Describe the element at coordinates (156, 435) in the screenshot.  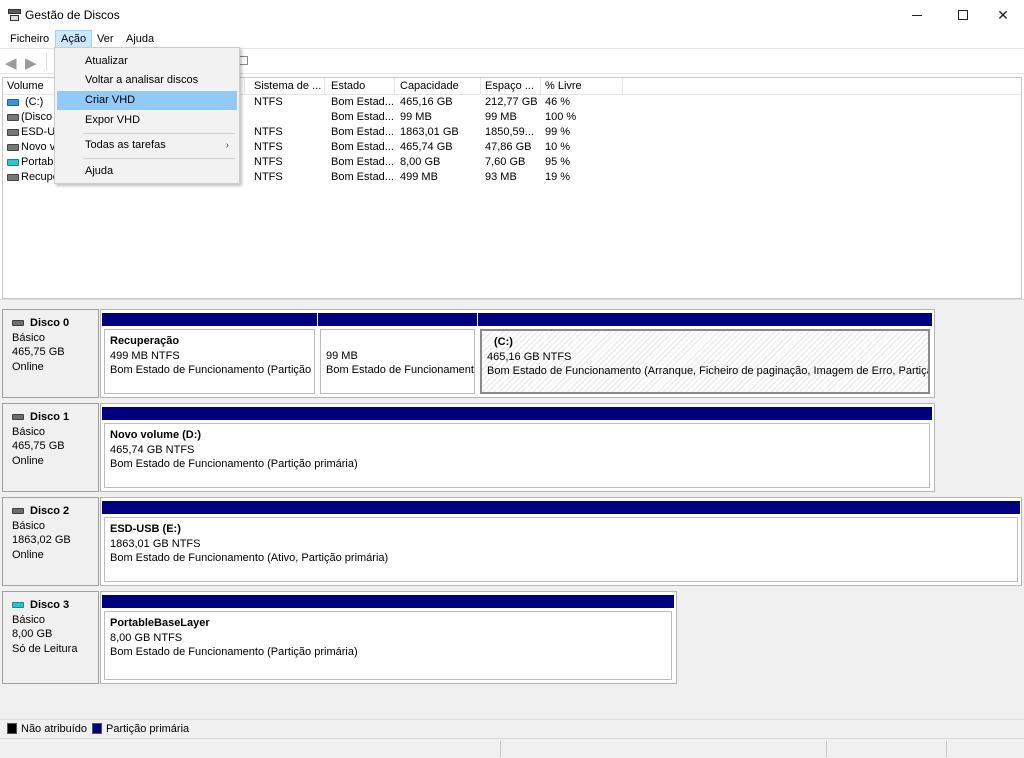
I see `partition-title: Novo volume (D:)` at that location.